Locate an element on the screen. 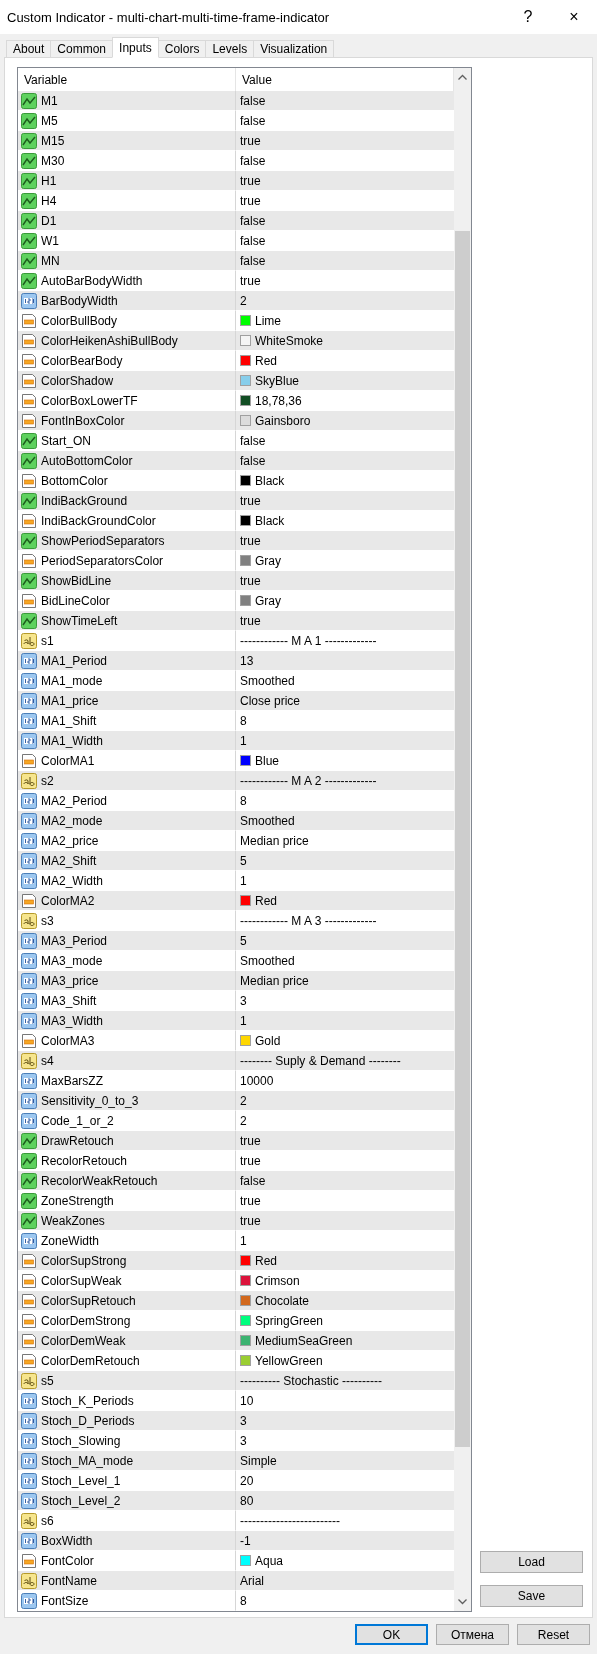 This screenshot has height=1654, width=597. scroll-up-icon is located at coordinates (462, 77).